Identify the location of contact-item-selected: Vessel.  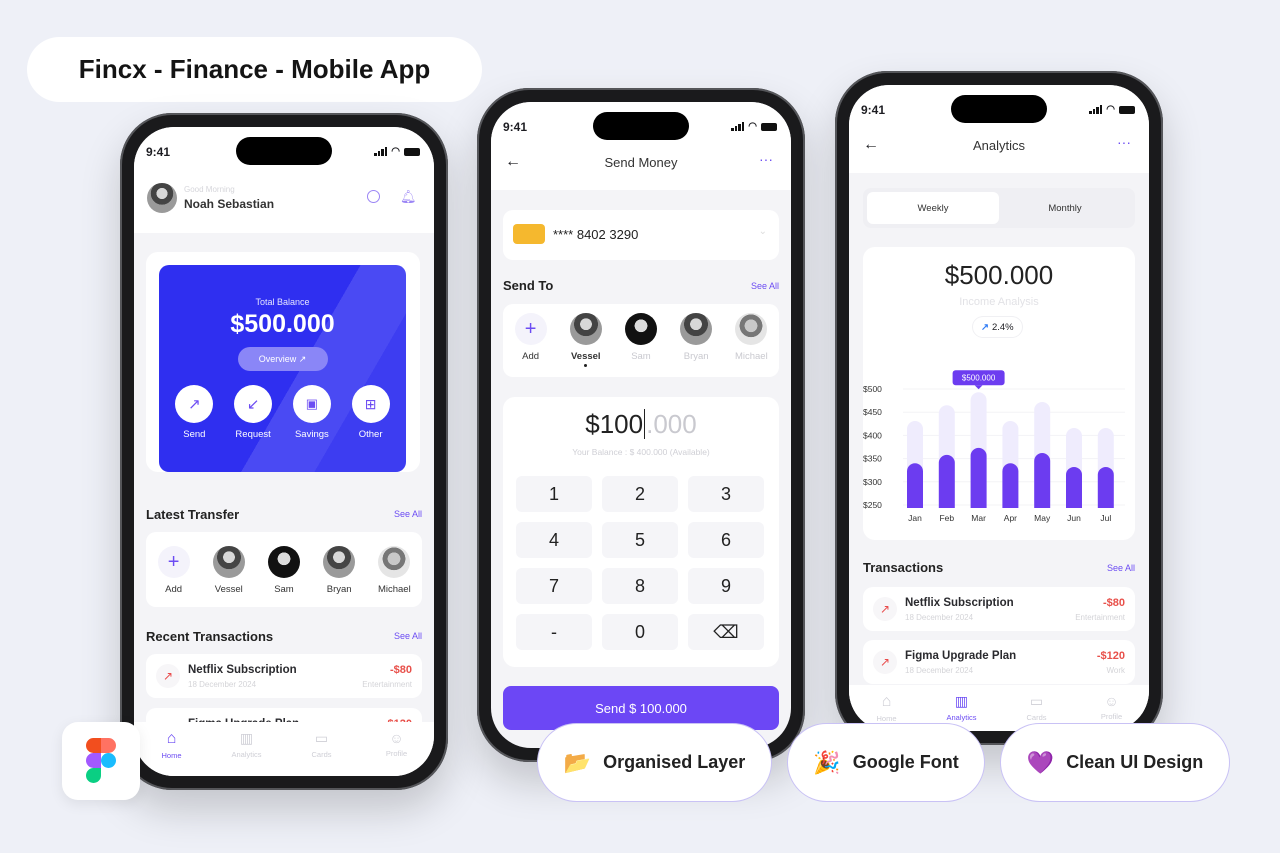
(586, 340).